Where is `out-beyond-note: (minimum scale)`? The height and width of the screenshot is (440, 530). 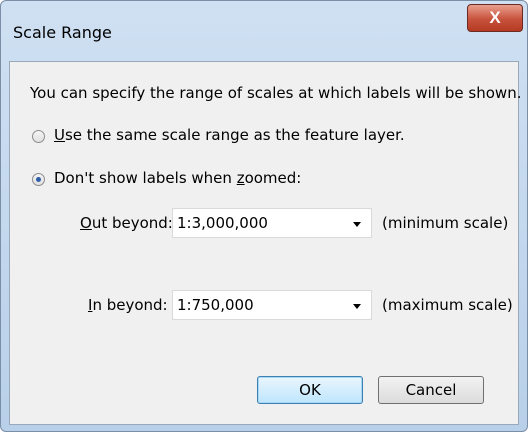 out-beyond-note: (minimum scale) is located at coordinates (445, 223).